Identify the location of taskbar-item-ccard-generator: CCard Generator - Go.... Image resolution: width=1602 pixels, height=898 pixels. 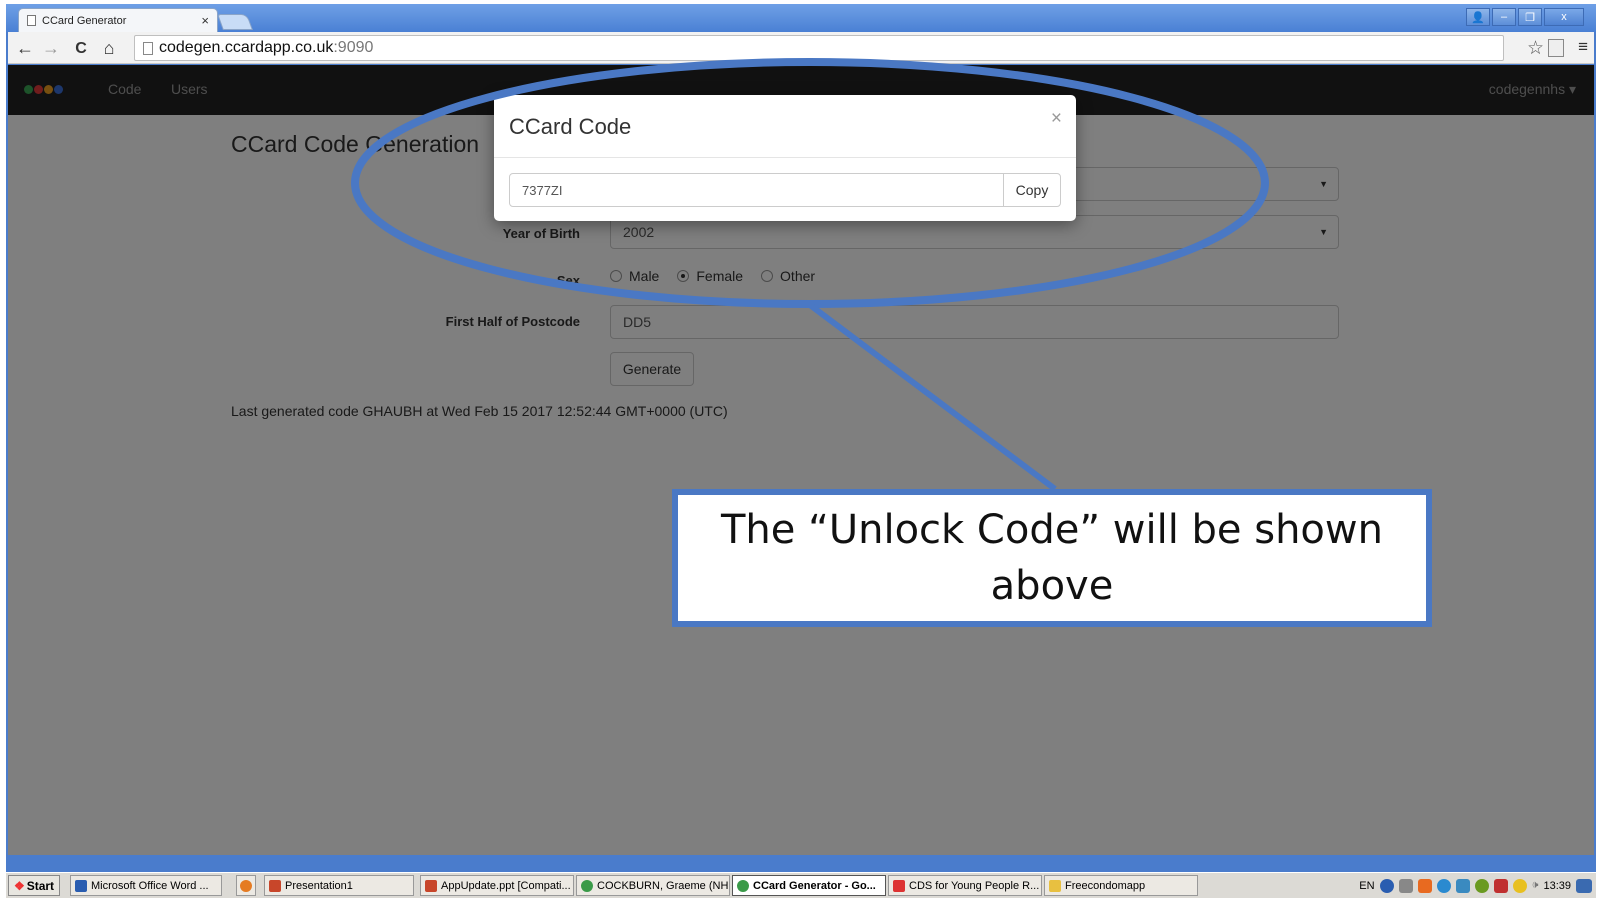
(809, 885).